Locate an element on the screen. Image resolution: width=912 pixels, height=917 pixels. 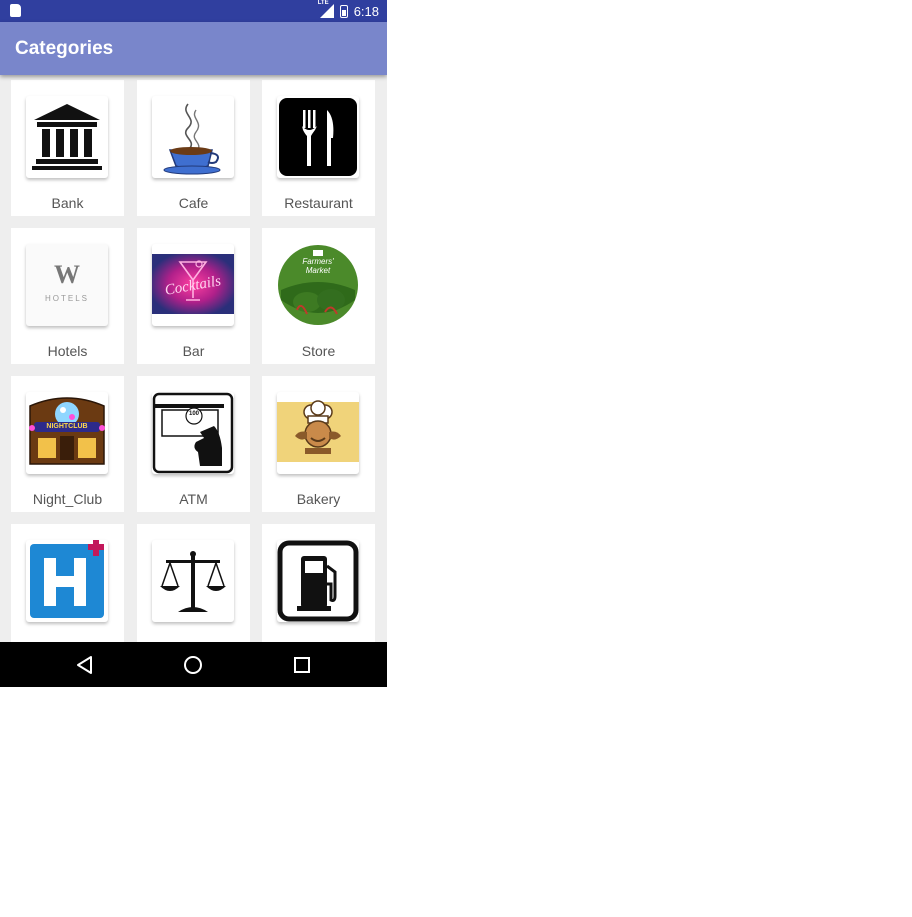
category-card-store: Farmers' Market Store is located at coordinates (318, 296).